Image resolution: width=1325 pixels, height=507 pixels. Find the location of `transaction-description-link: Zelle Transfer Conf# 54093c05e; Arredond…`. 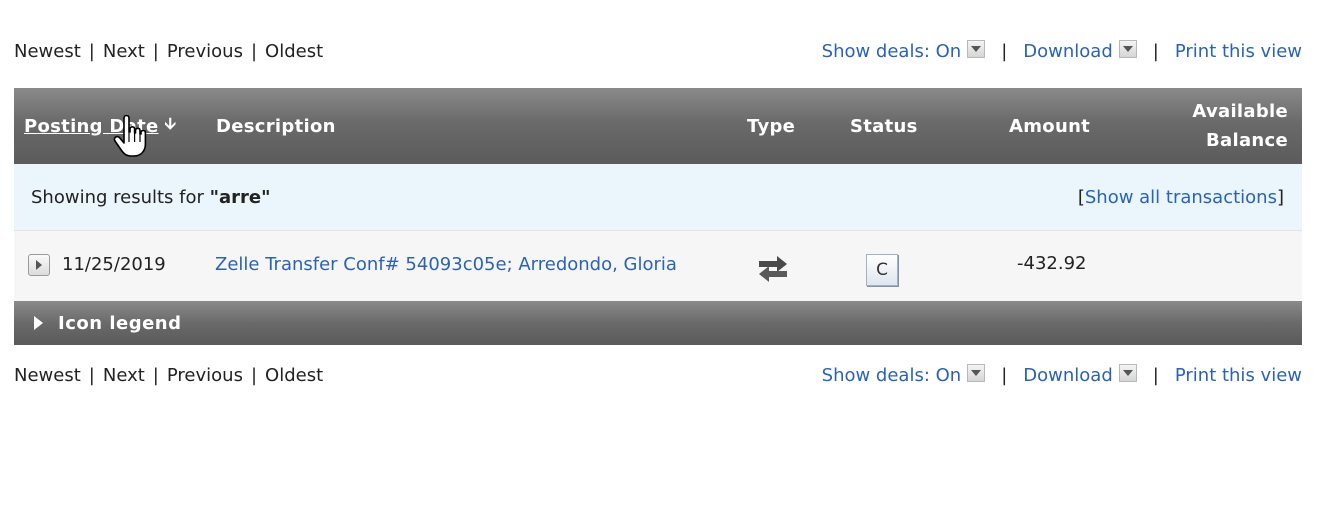

transaction-description-link: Zelle Transfer Conf# 54093c05e; Arredond… is located at coordinates (446, 264).